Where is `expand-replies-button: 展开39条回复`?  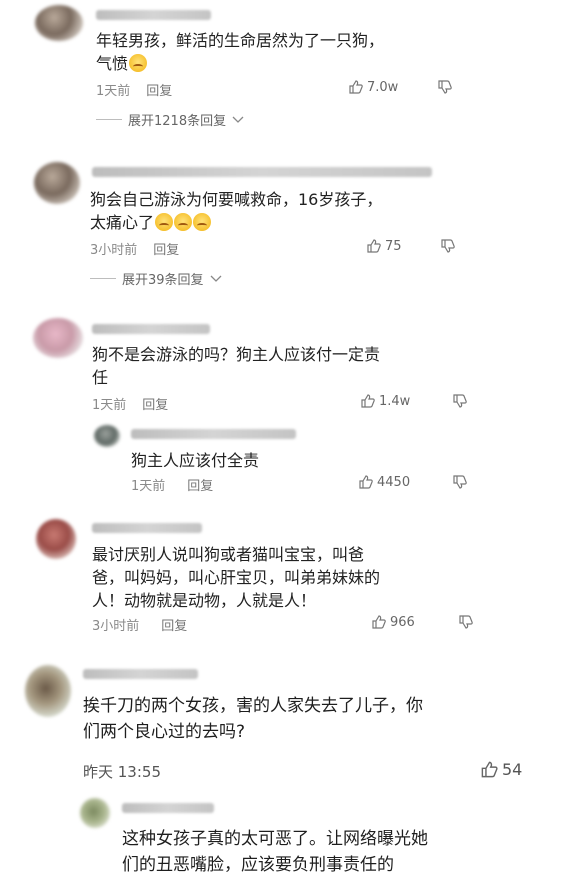 expand-replies-button: 展开39条回复 is located at coordinates (156, 278).